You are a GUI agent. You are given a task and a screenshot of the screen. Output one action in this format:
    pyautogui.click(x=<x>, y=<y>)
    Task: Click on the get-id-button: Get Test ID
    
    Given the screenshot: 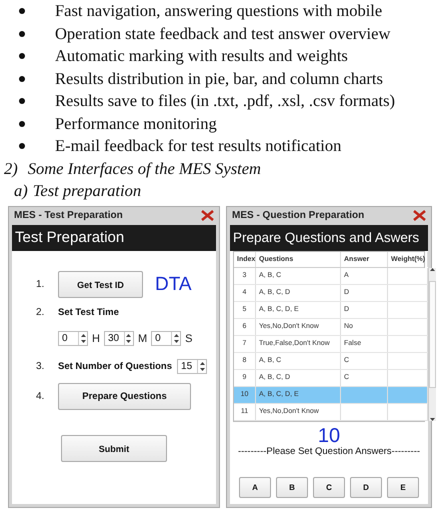 What is the action you would take?
    pyautogui.click(x=100, y=284)
    